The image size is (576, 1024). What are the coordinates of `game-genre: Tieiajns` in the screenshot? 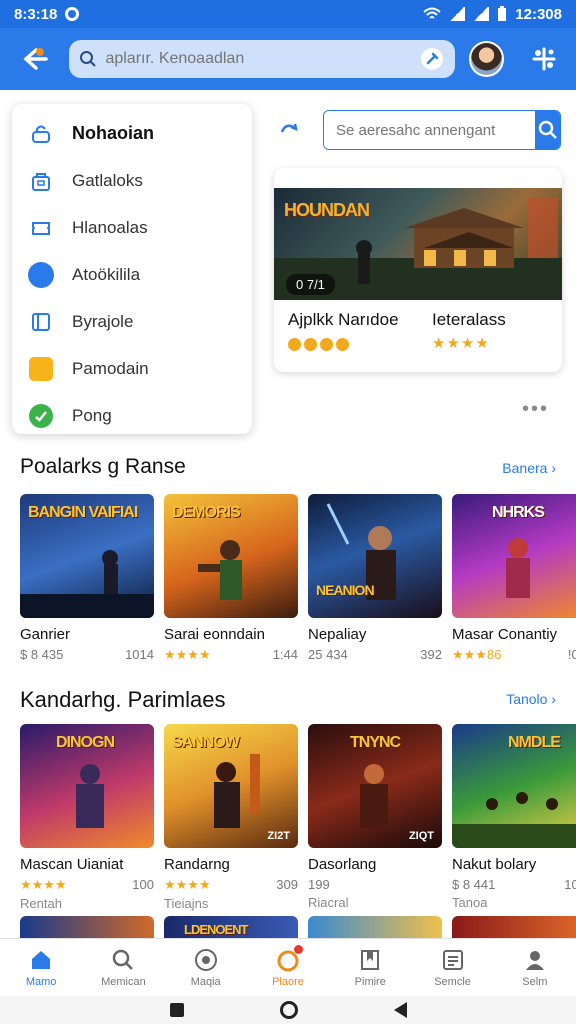 It's located at (186, 903).